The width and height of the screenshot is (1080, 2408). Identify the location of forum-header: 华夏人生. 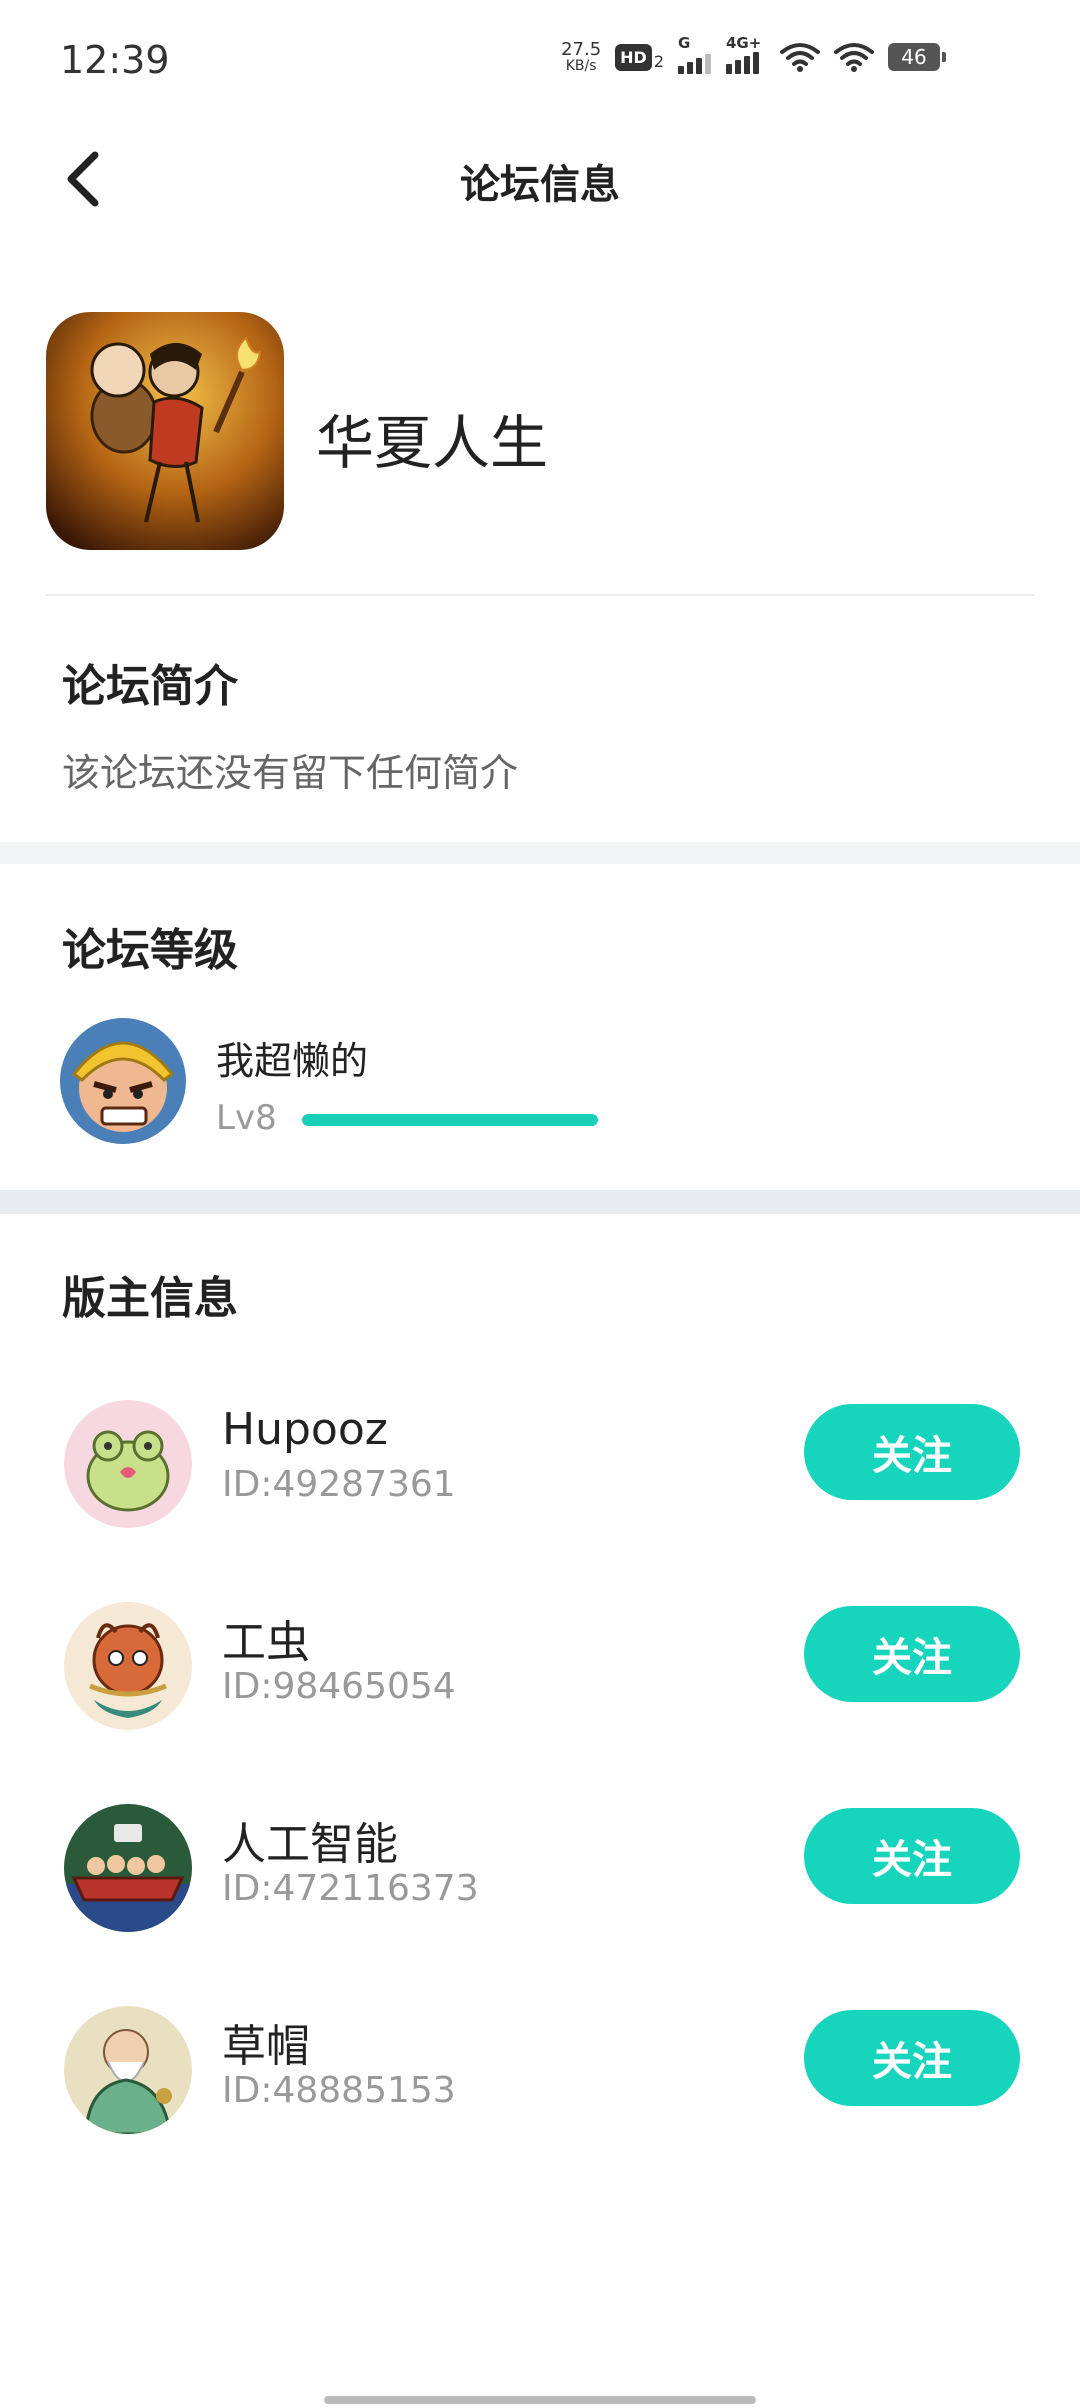
(541, 432).